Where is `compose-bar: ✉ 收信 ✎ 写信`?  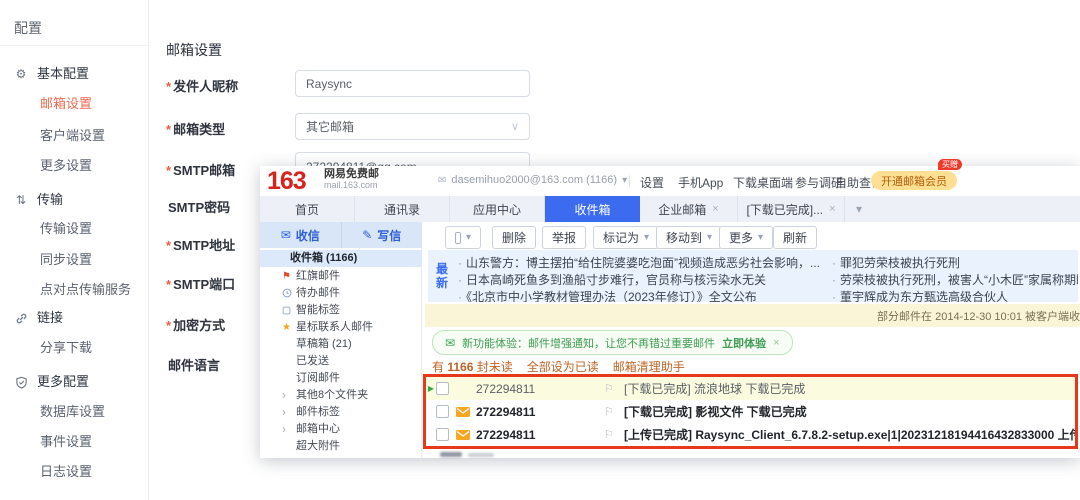 compose-bar: ✉ 收信 ✎ 写信 is located at coordinates (341, 235).